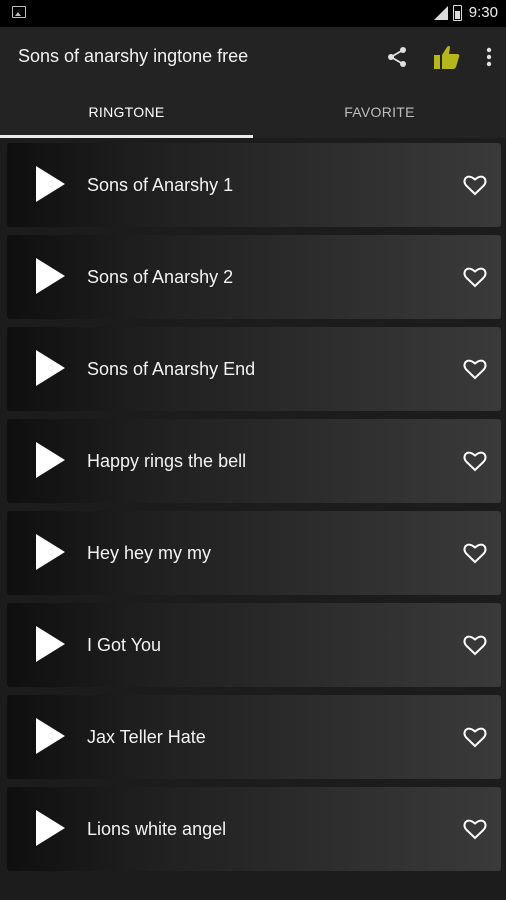  I want to click on signal-icon, so click(440, 12).